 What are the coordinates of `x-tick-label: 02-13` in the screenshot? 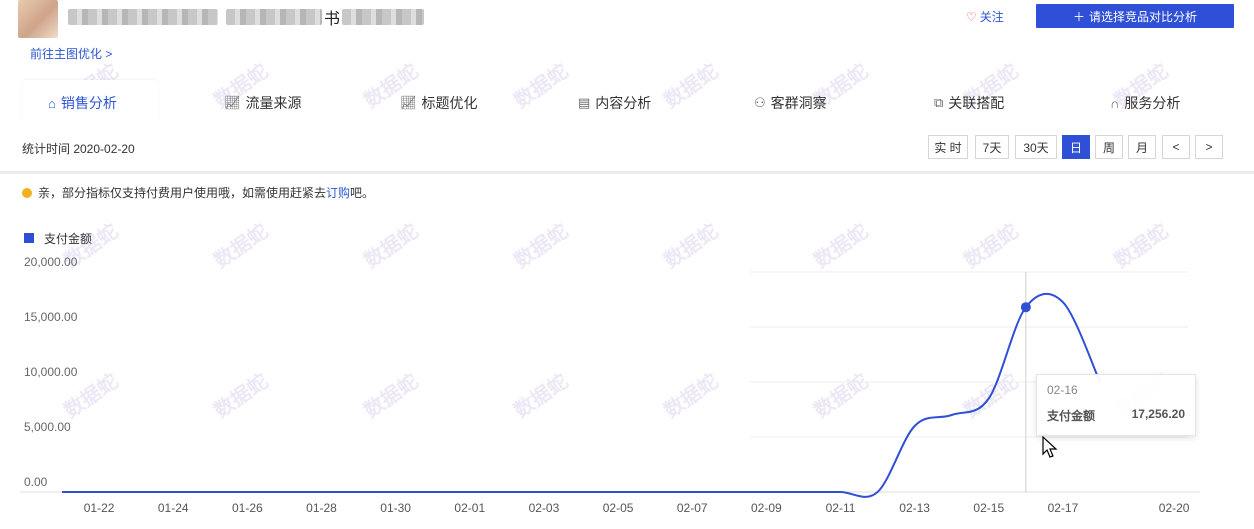 It's located at (914, 508).